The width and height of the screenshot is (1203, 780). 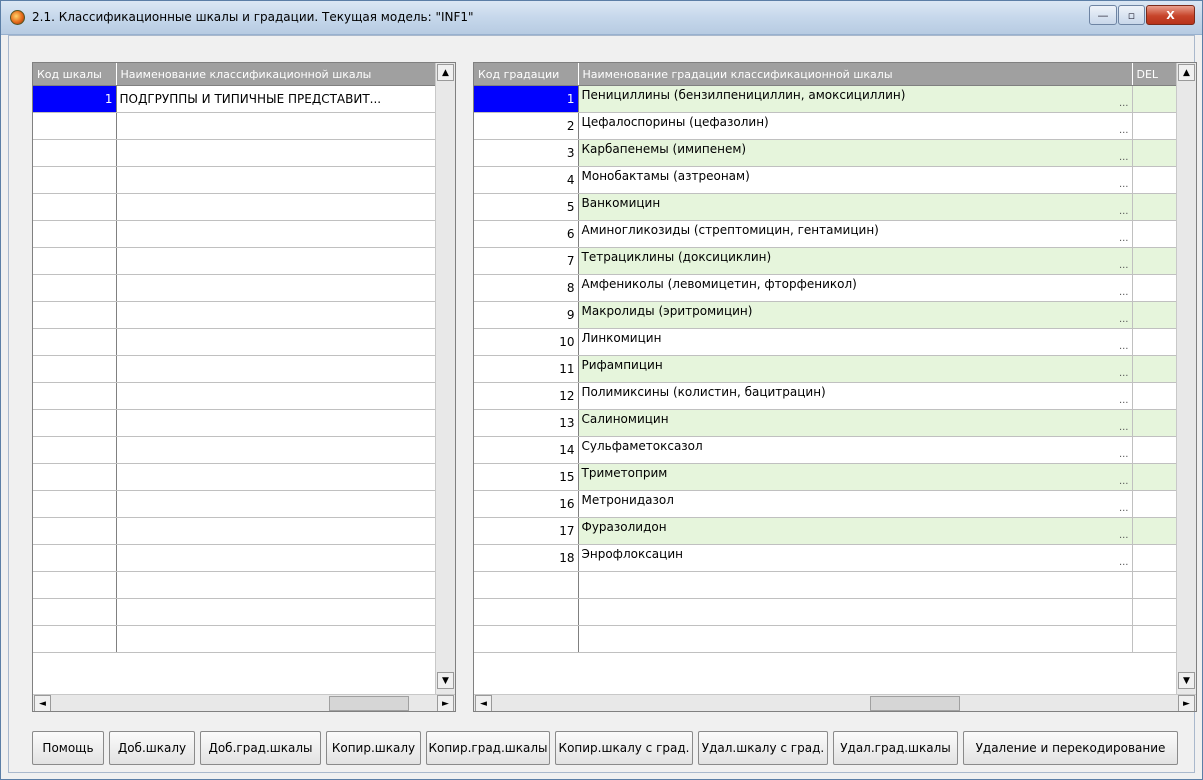 I want to click on column-header-scale-code: Код шкалы, so click(x=75, y=74).